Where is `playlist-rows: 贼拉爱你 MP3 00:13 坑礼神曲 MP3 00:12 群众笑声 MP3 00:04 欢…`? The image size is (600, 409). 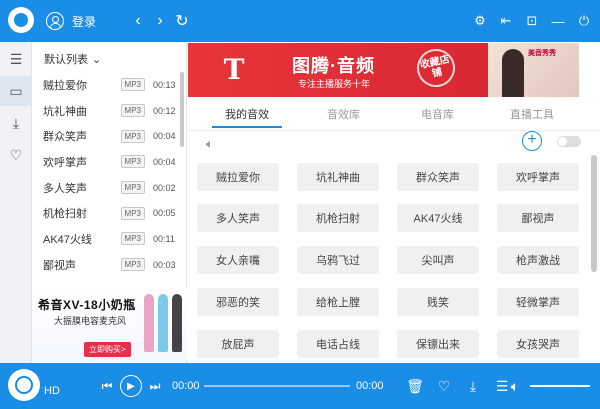
playlist-rows: 贼拉爱你 MP3 00:13 坑礼神曲 MP3 00:12 群众笑声 MP3 00:04 欢… is located at coordinates (107, 175).